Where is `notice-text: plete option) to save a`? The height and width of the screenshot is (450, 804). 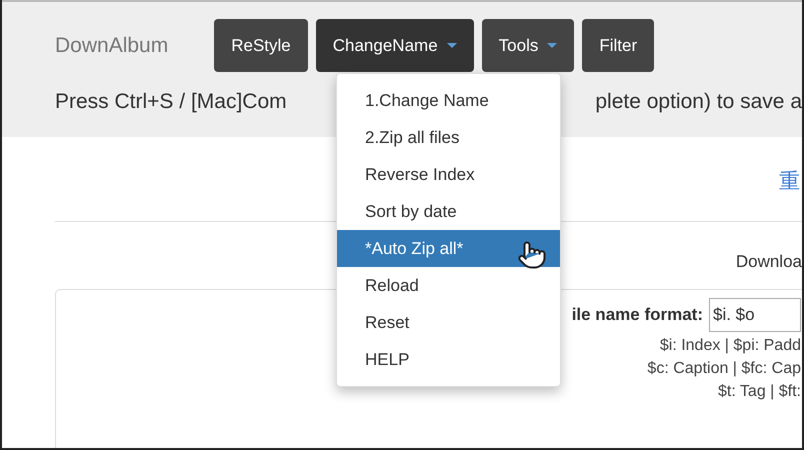
notice-text: plete option) to save a is located at coordinates (698, 102).